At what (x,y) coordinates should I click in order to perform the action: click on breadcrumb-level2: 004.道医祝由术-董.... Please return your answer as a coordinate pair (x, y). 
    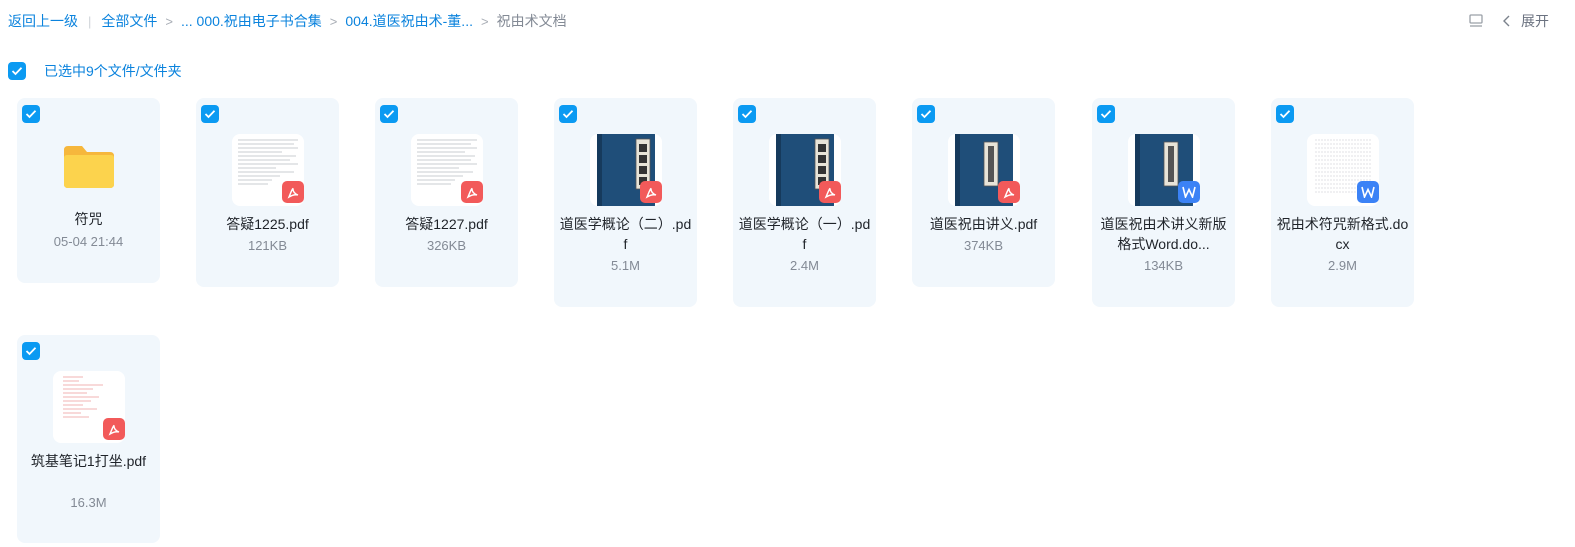
    Looking at the image, I should click on (409, 21).